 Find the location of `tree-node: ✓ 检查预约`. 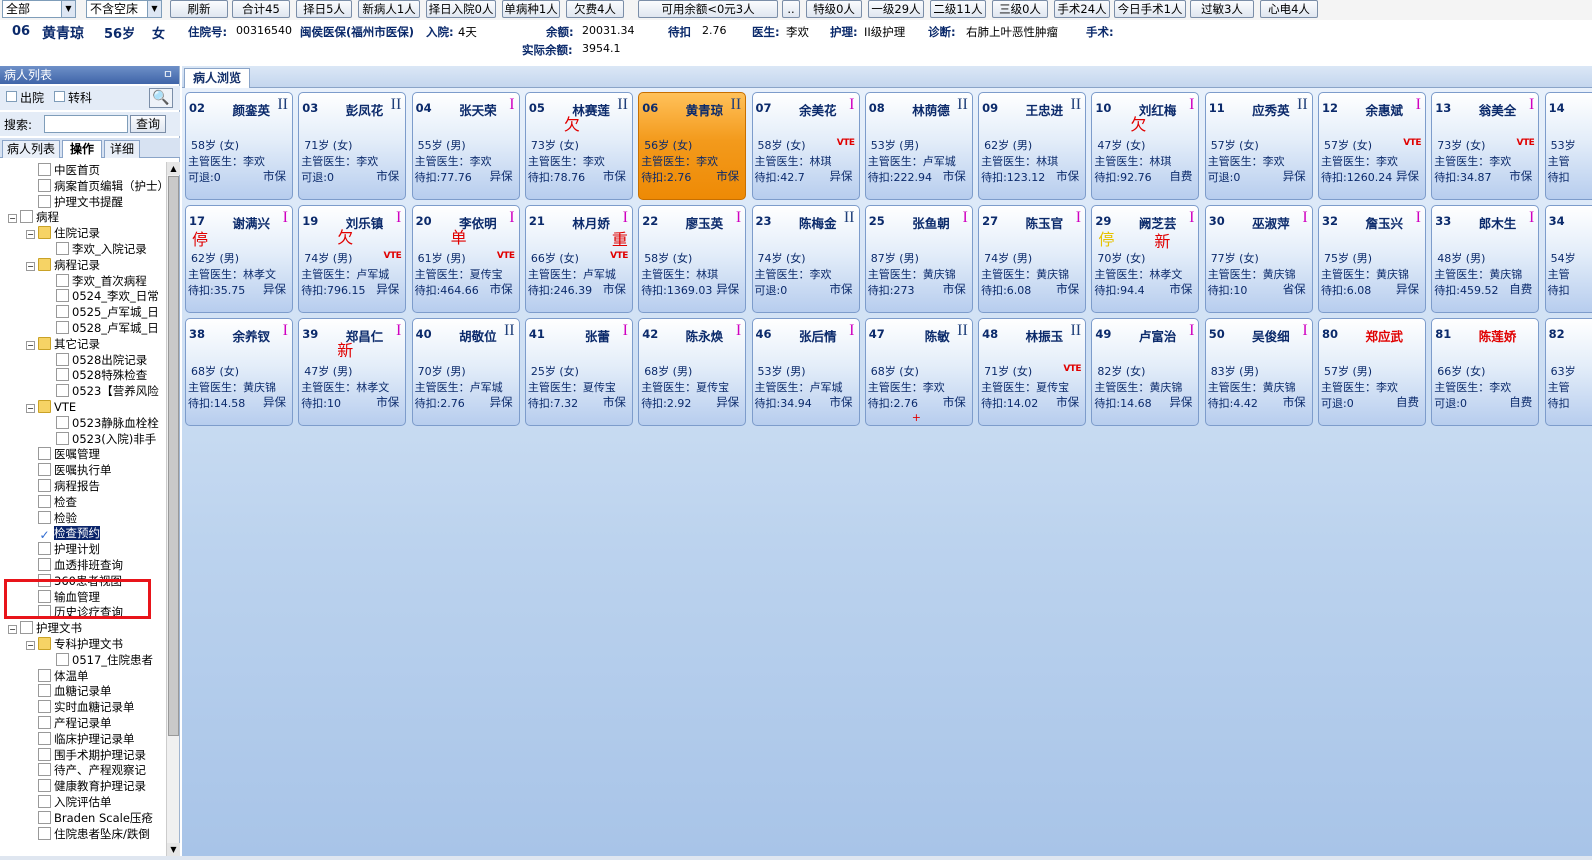

tree-node: ✓ 检查预约 is located at coordinates (63, 534).